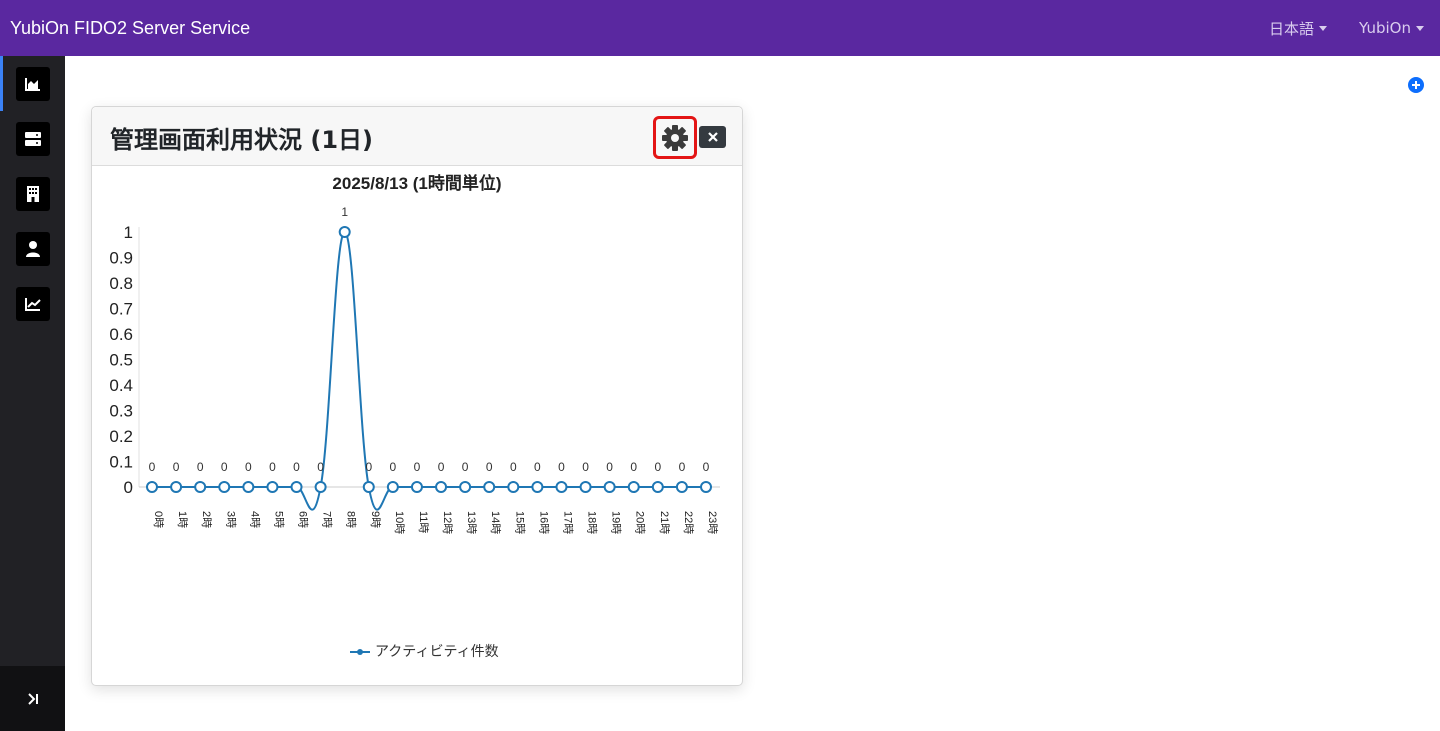 The image size is (1440, 731). What do you see at coordinates (592, 522) in the screenshot?
I see `x-tick-label: 18時` at bounding box center [592, 522].